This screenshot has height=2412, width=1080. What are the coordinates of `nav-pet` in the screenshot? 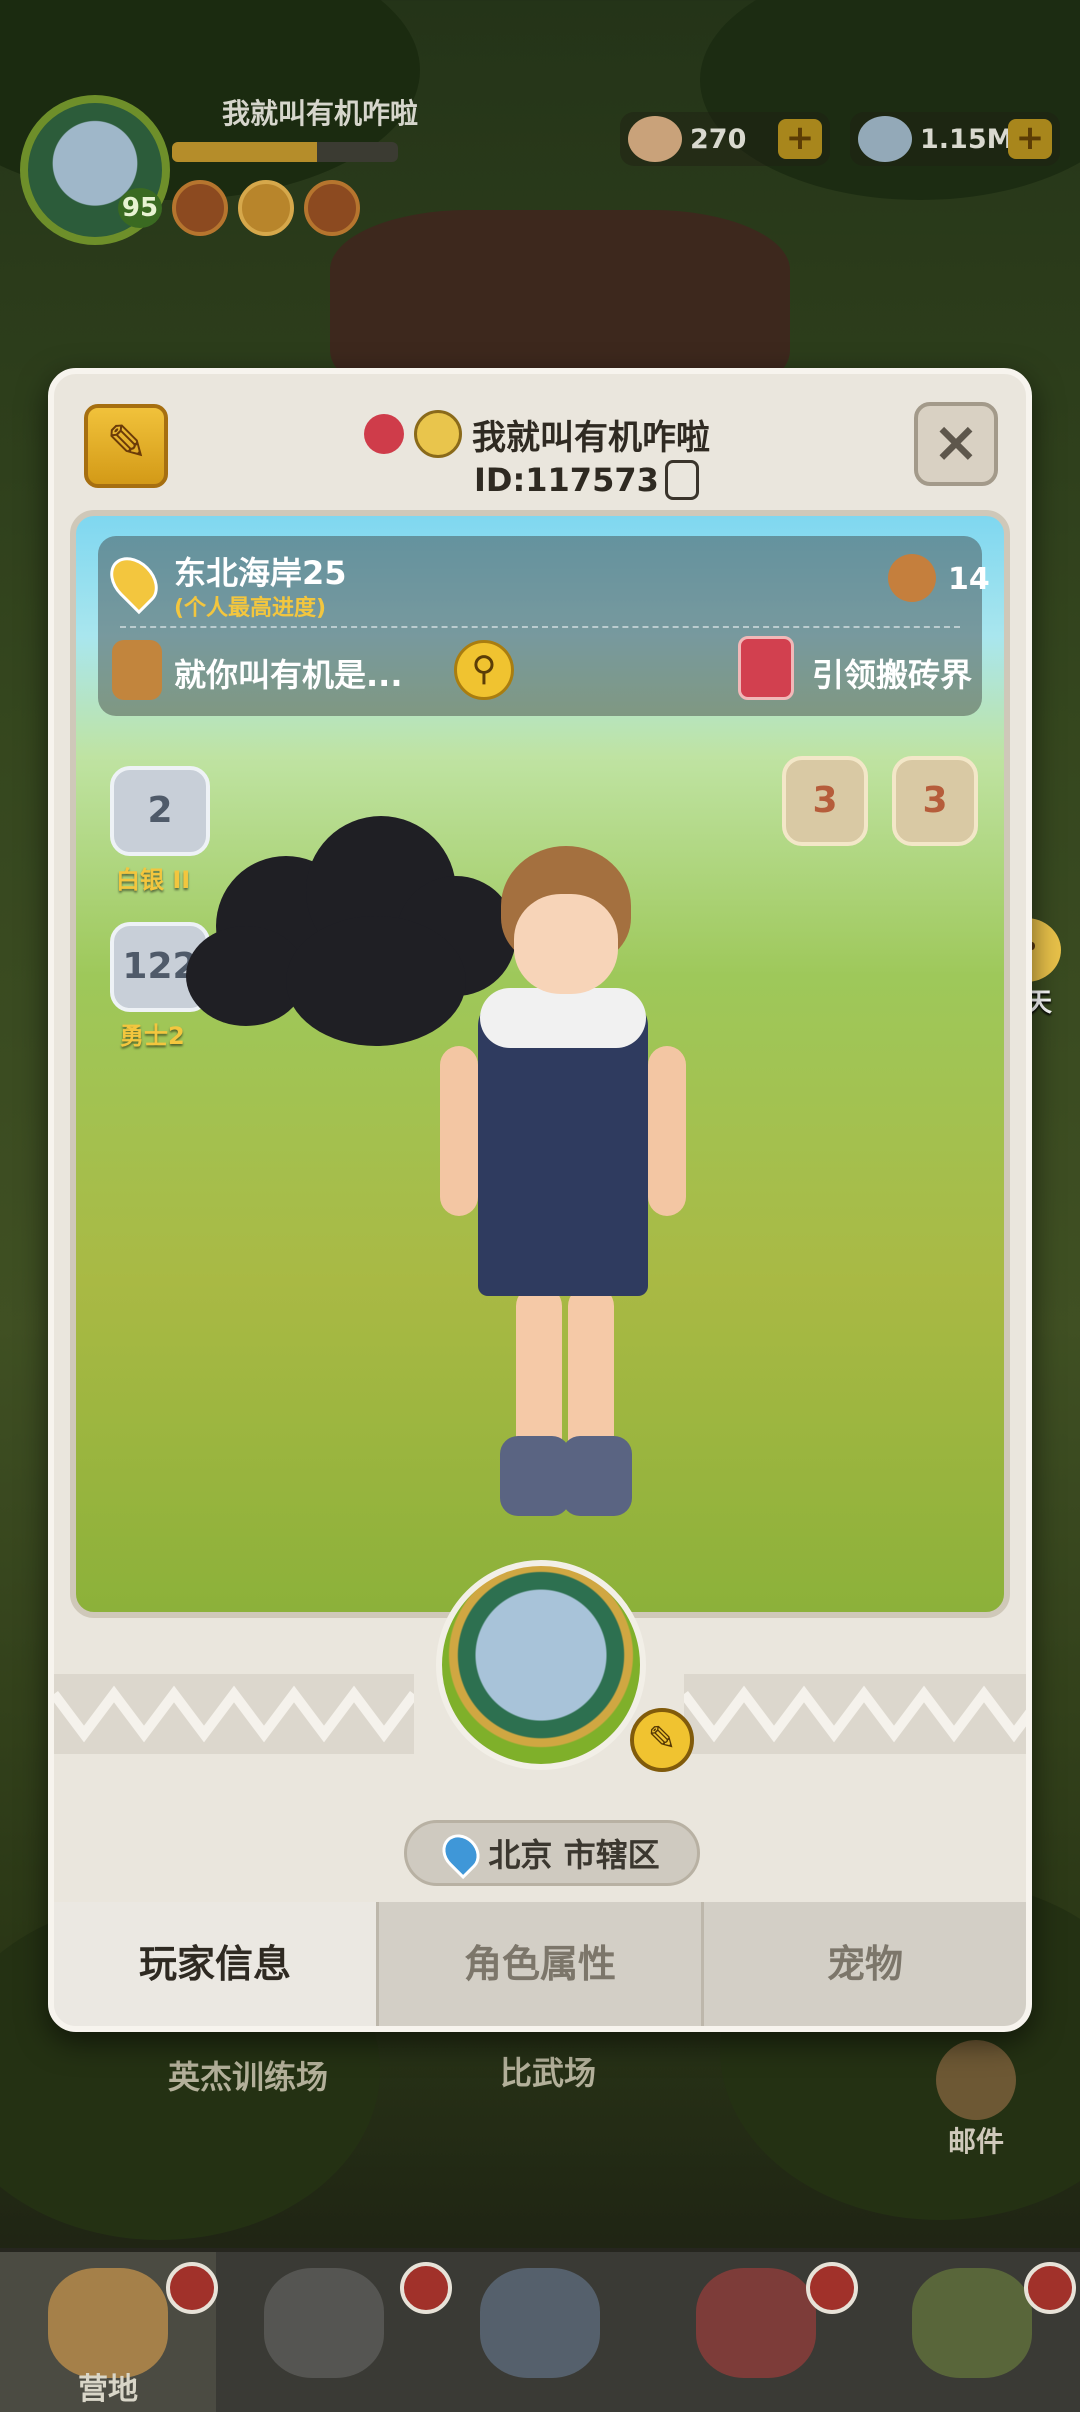 It's located at (756, 2332).